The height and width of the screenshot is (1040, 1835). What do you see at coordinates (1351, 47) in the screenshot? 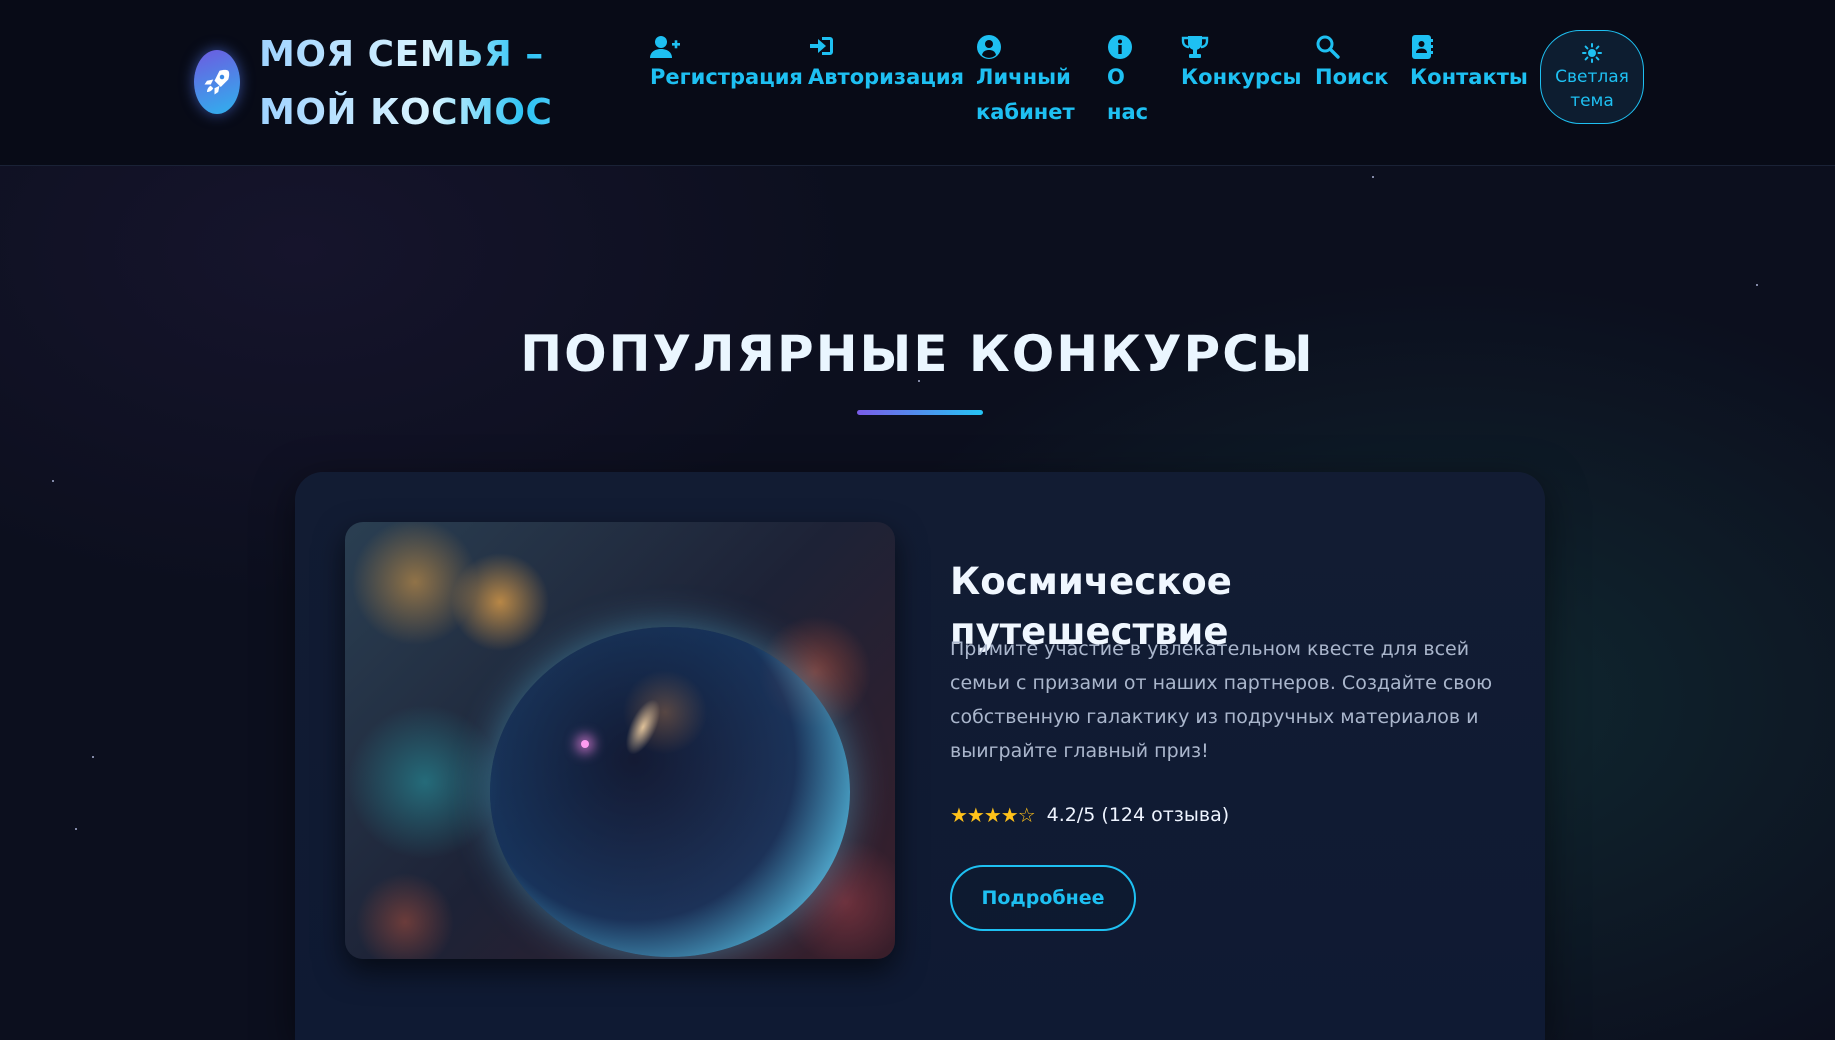
I see `search-icon` at bounding box center [1351, 47].